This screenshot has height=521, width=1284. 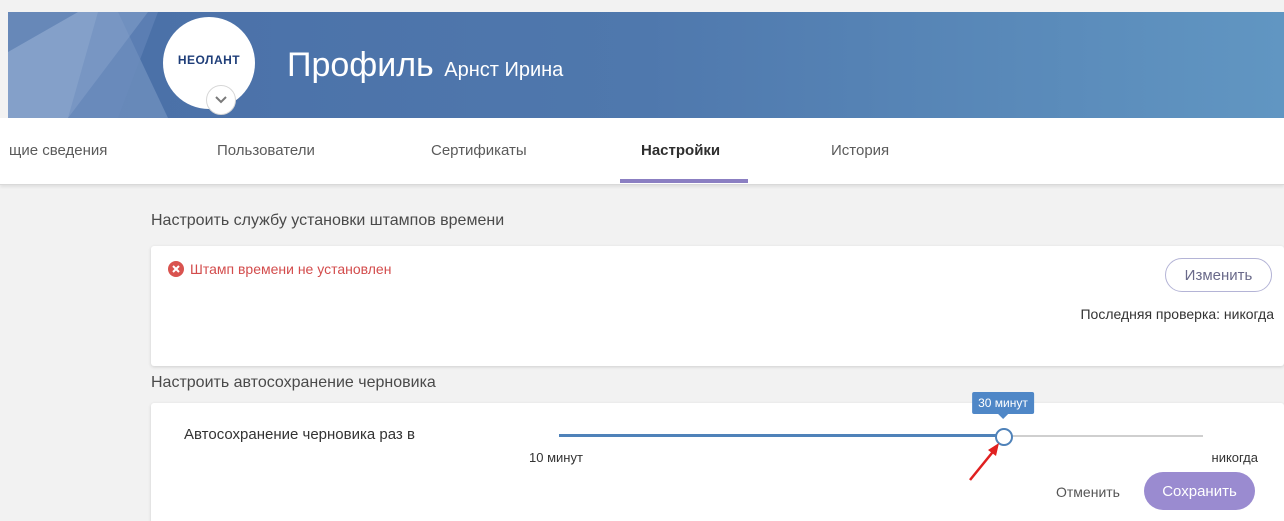 I want to click on company-logo: НЕОЛАНТ, so click(x=209, y=60).